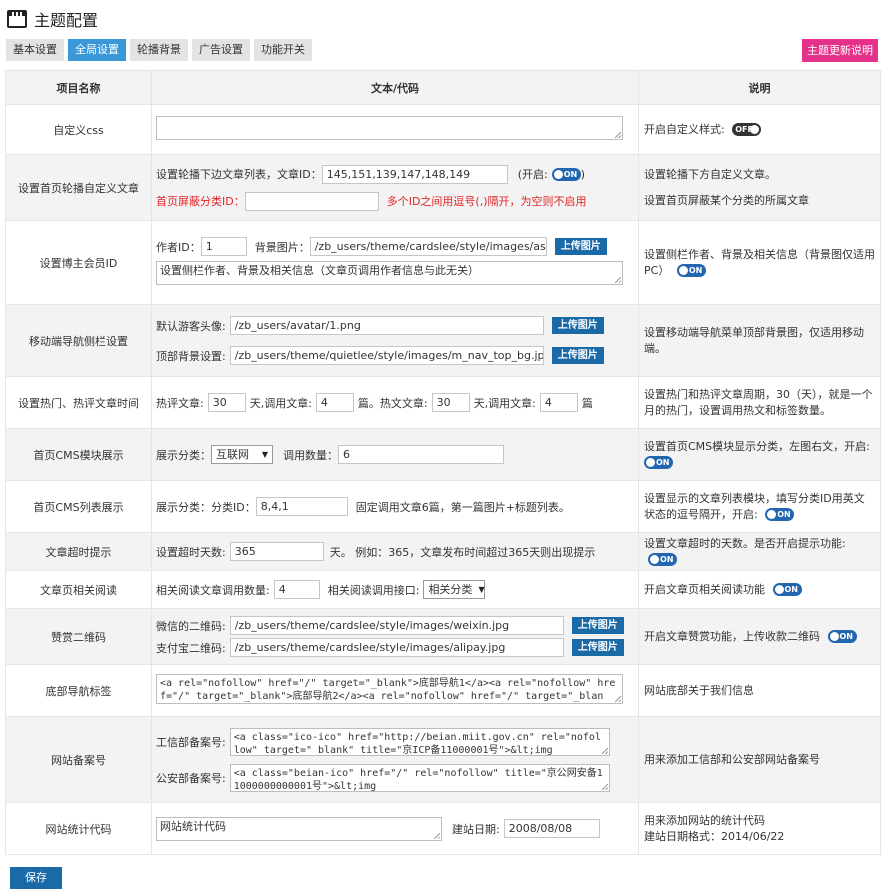 The width and height of the screenshot is (888, 894). What do you see at coordinates (747, 129) in the screenshot?
I see `custom-css-toggle: OFF` at bounding box center [747, 129].